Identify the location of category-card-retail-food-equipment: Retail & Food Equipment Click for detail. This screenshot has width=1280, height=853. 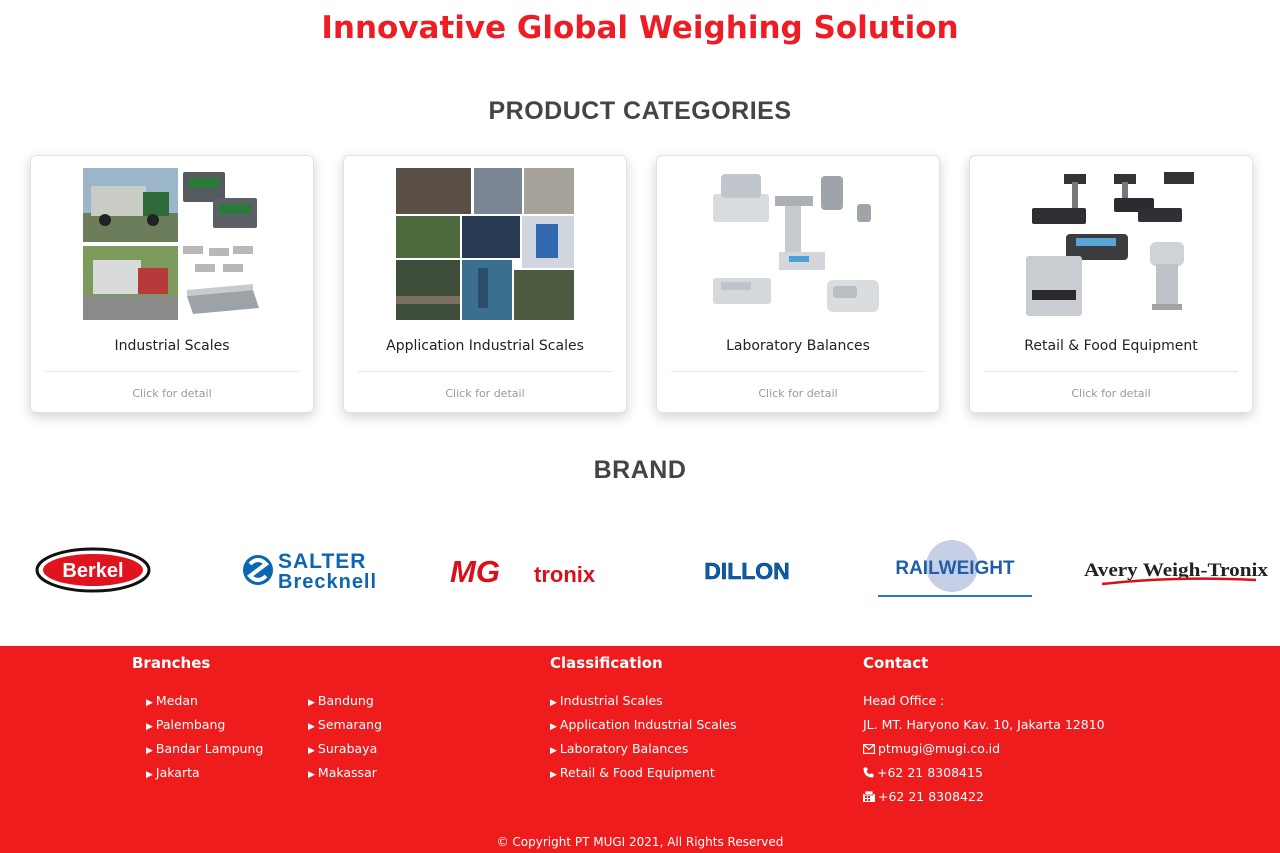
(1111, 284).